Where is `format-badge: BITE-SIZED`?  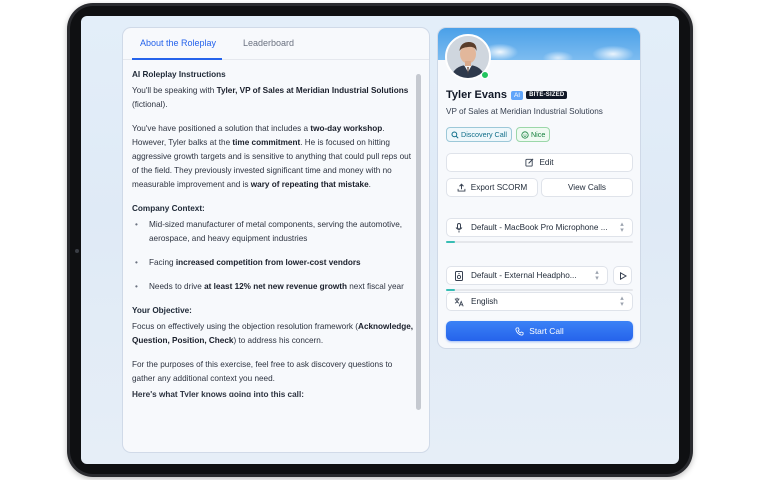 format-badge: BITE-SIZED is located at coordinates (547, 95).